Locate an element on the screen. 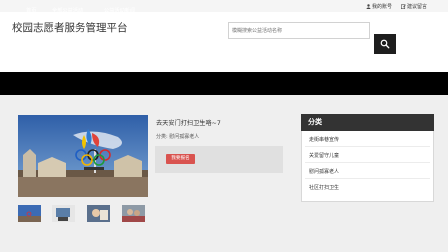  nav-item-home: 首页 is located at coordinates (31, 11).